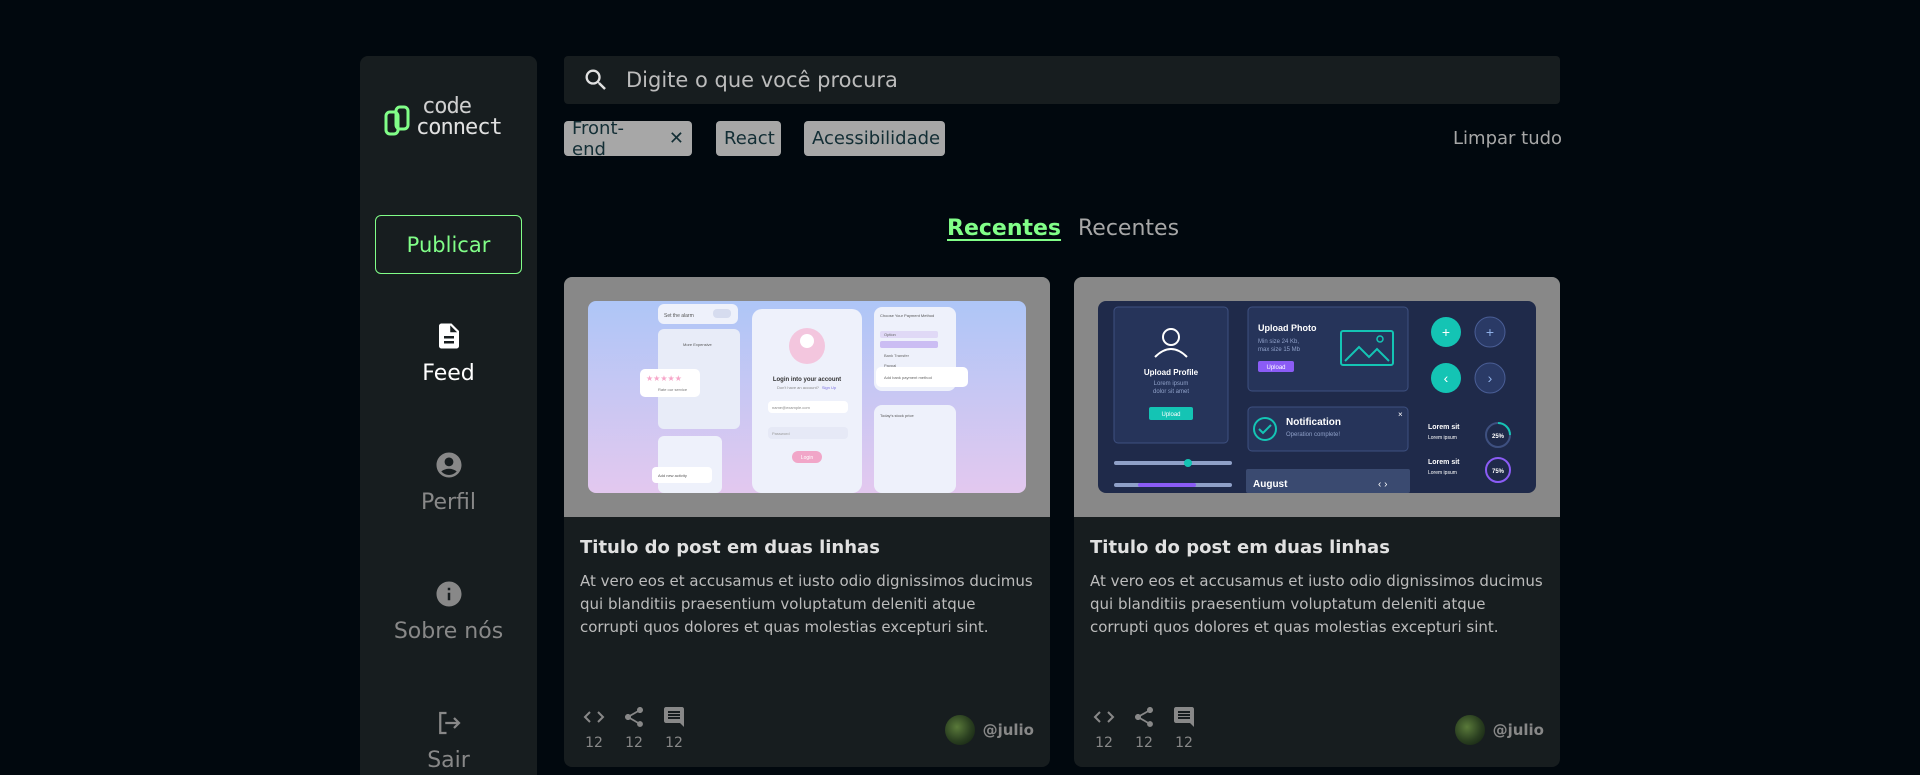 This screenshot has width=1920, height=775. What do you see at coordinates (448, 336) in the screenshot?
I see `document-icon` at bounding box center [448, 336].